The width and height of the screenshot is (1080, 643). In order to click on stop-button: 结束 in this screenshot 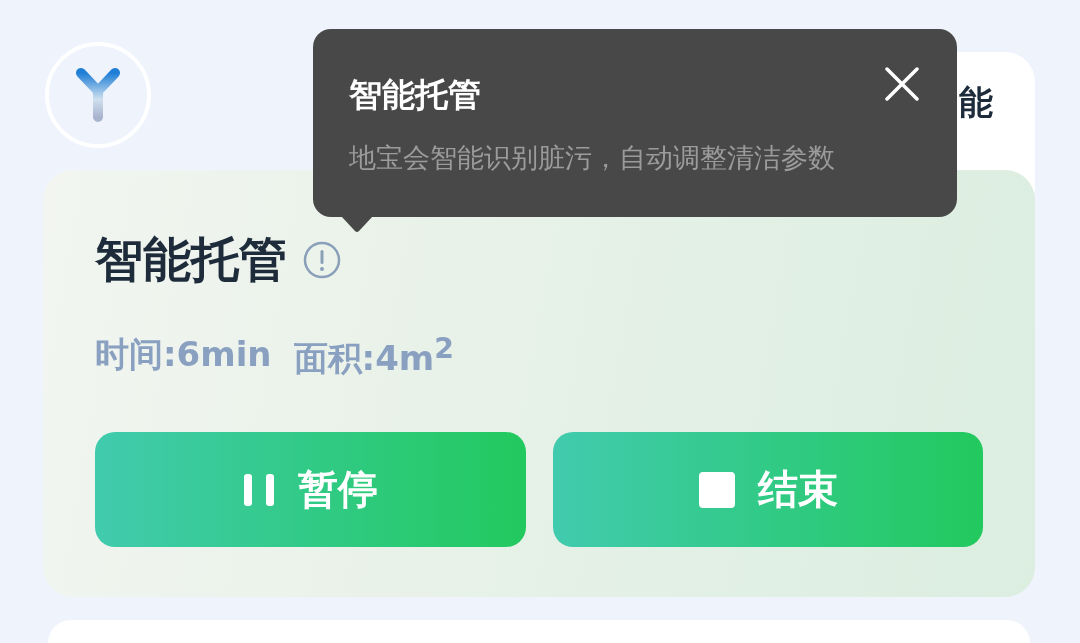, I will do `click(767, 490)`.